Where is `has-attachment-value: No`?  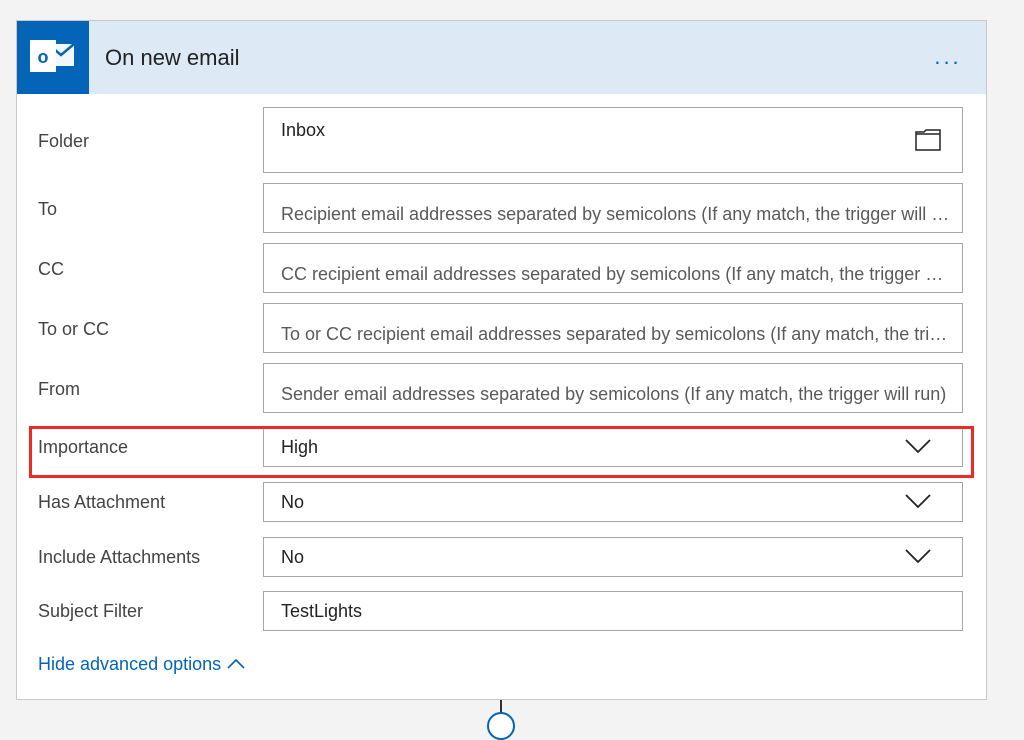 has-attachment-value: No is located at coordinates (293, 502).